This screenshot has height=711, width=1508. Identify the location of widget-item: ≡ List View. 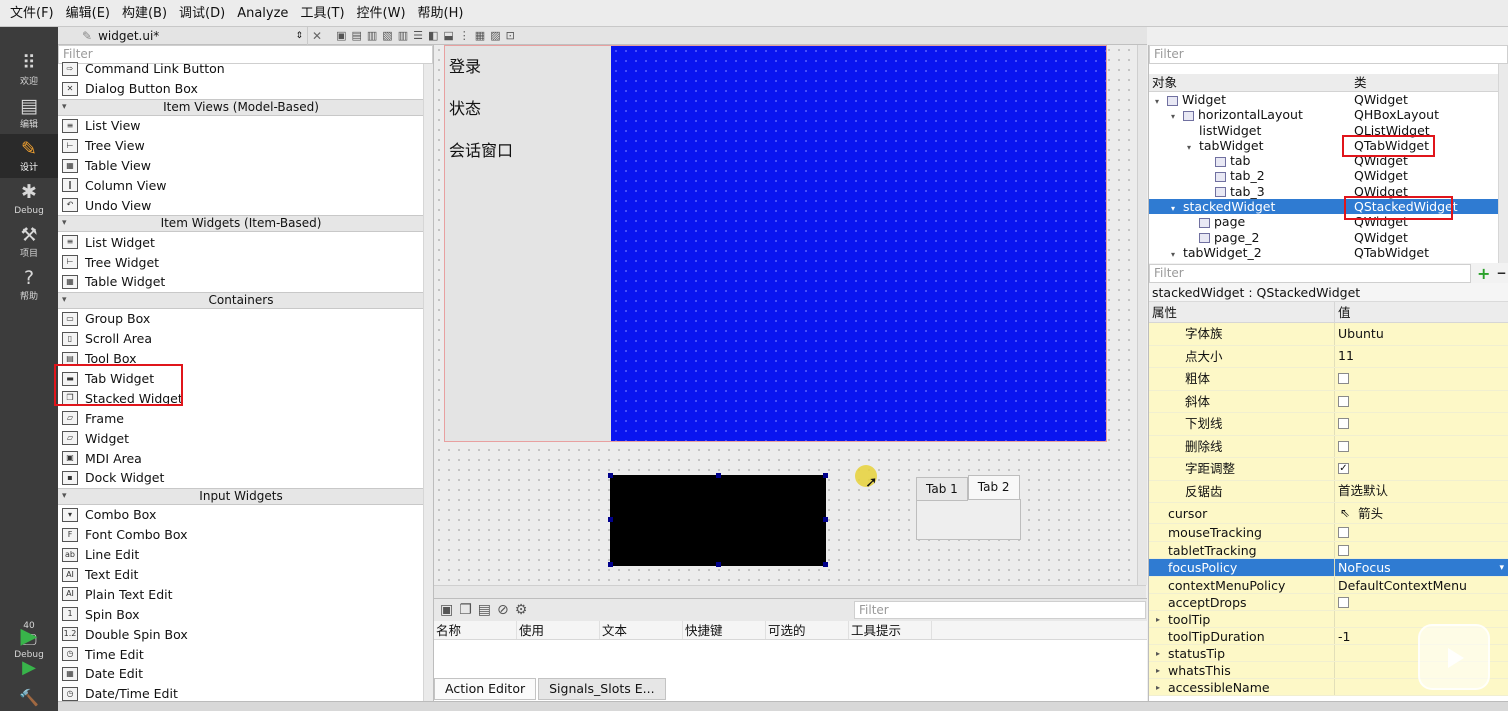
(241, 126).